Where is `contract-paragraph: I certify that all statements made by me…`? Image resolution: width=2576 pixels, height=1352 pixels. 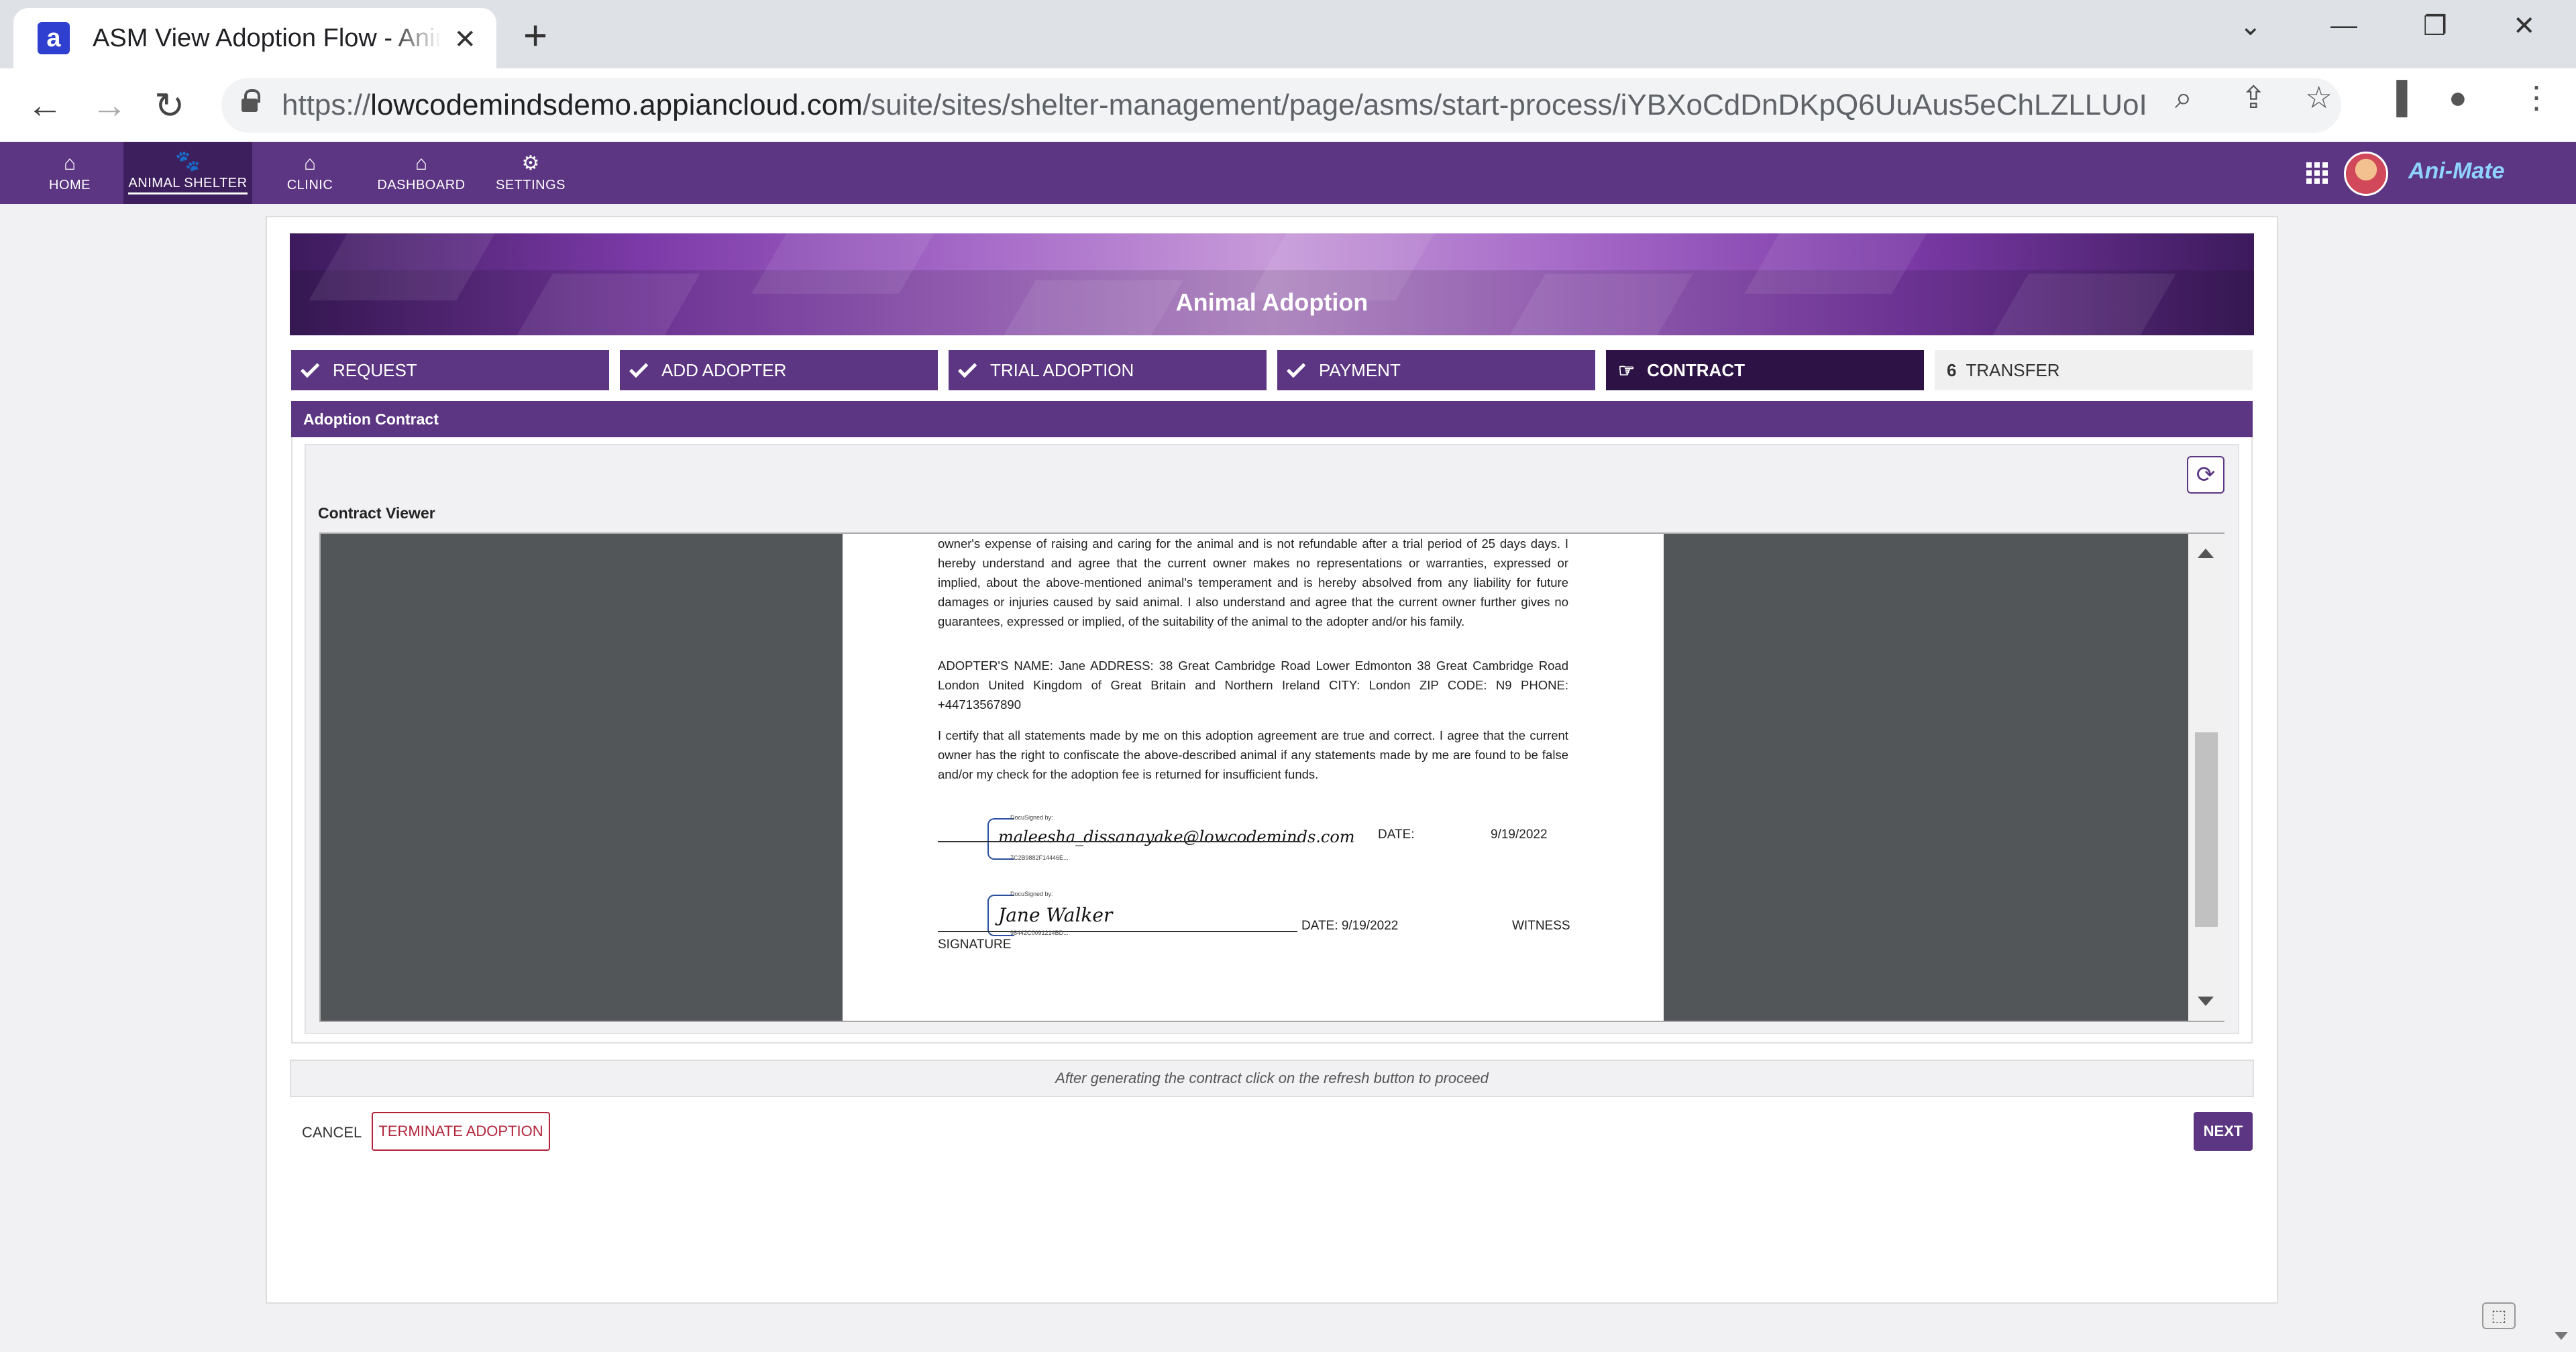 contract-paragraph: I certify that all statements made by me… is located at coordinates (1253, 754).